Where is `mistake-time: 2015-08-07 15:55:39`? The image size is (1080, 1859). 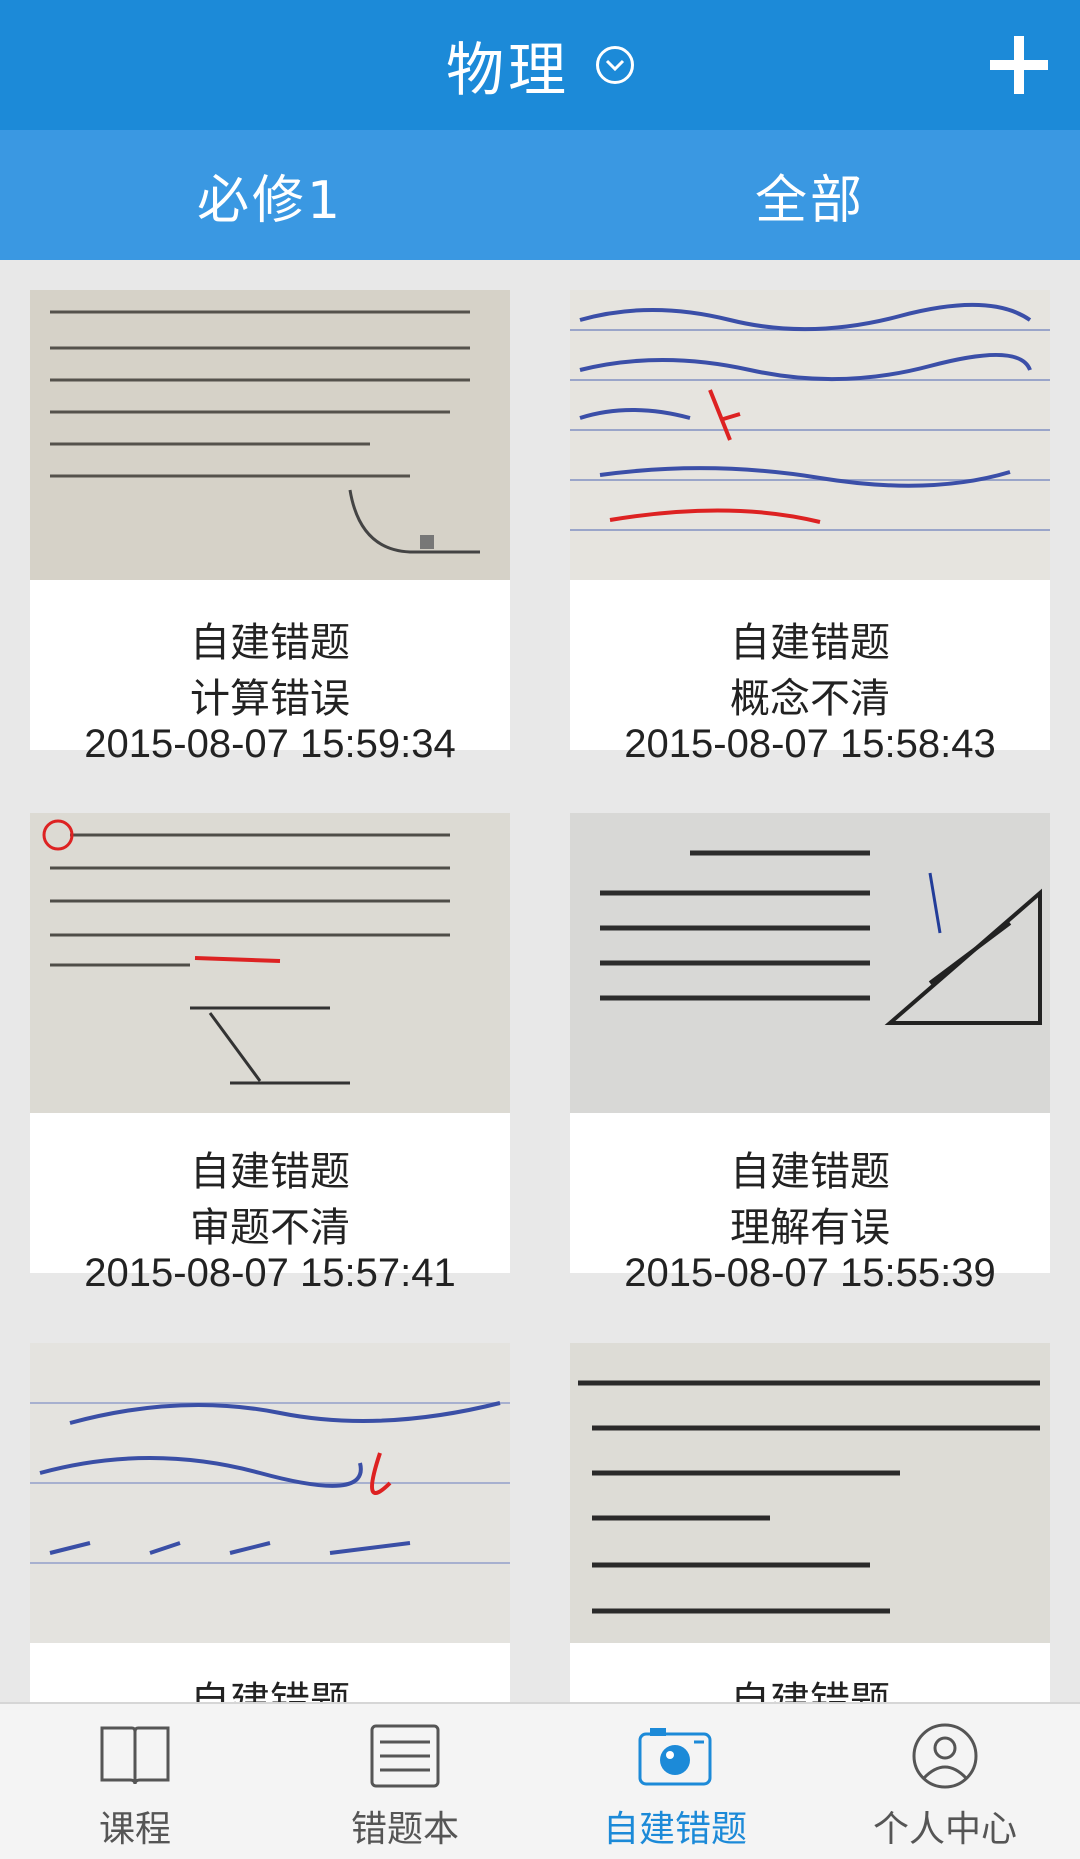
mistake-time: 2015-08-07 15:55:39 is located at coordinates (810, 1273).